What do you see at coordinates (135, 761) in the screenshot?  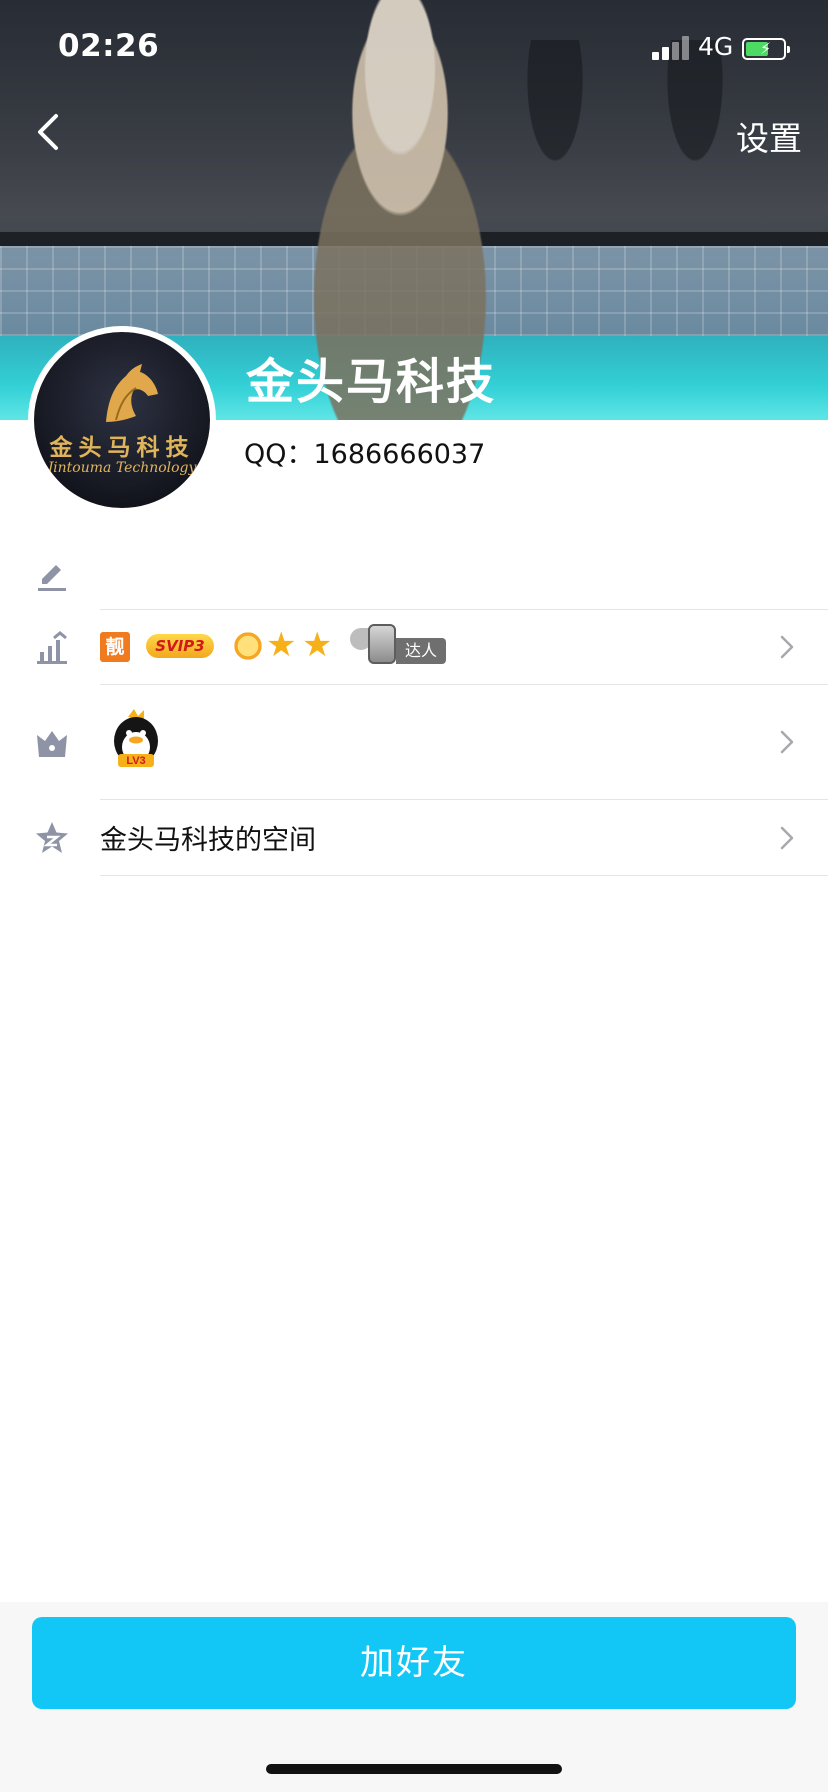 I see `level-text: LV3` at bounding box center [135, 761].